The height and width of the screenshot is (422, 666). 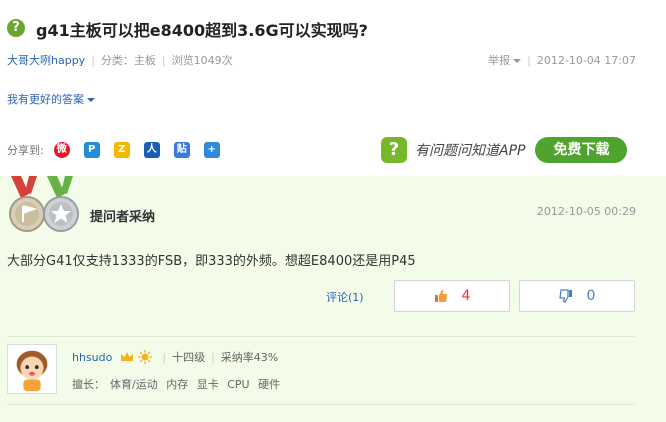 I want to click on tqq-icon: Z, so click(x=121, y=150).